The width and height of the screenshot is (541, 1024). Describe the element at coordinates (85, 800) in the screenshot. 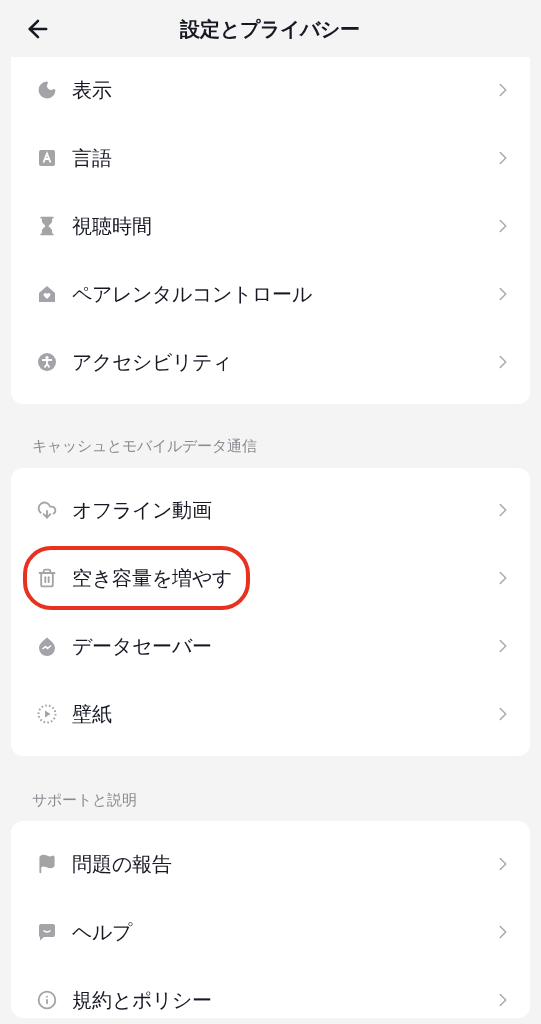

I see `section-title: サポートと説明` at that location.